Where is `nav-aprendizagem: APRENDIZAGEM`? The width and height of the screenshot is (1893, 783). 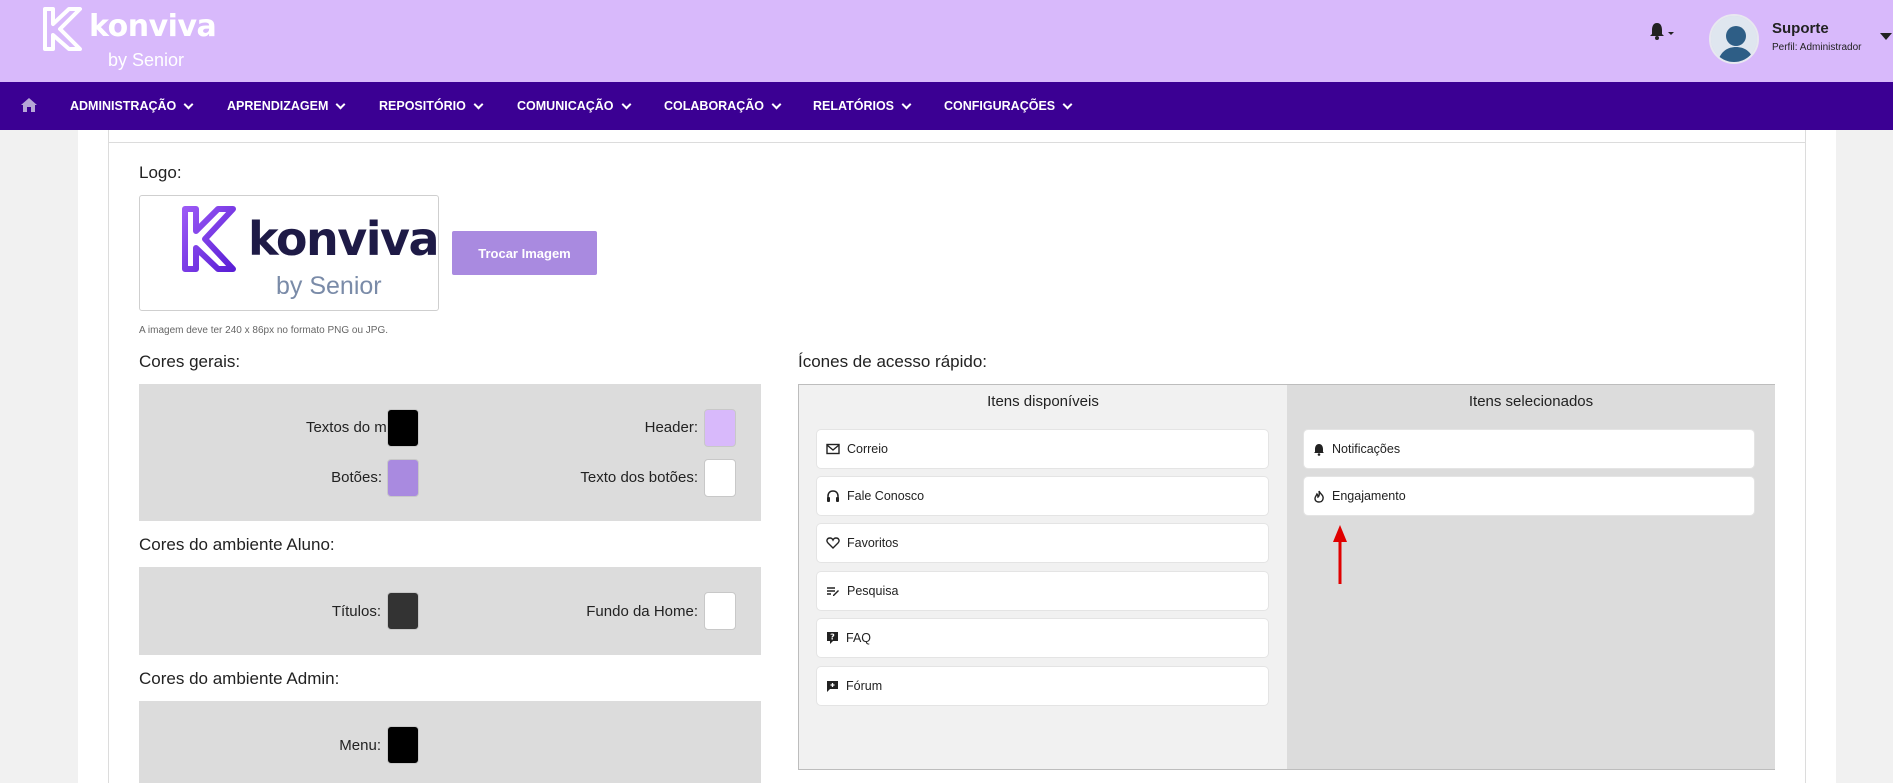
nav-aprendizagem: APRENDIZAGEM is located at coordinates (286, 106).